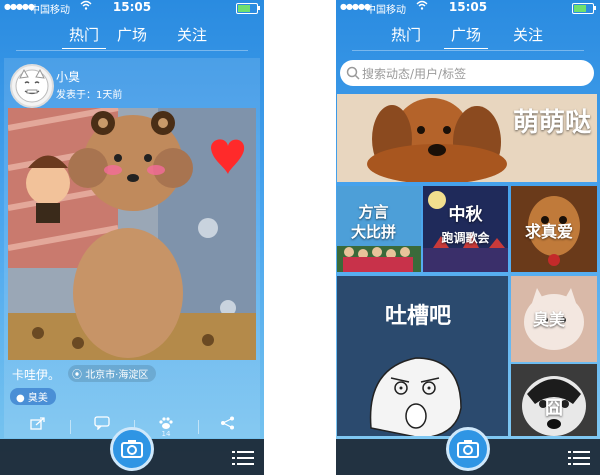 This screenshot has height=475, width=600. What do you see at coordinates (551, 123) in the screenshot?
I see `tile-featured-label: 萌萌哒` at bounding box center [551, 123].